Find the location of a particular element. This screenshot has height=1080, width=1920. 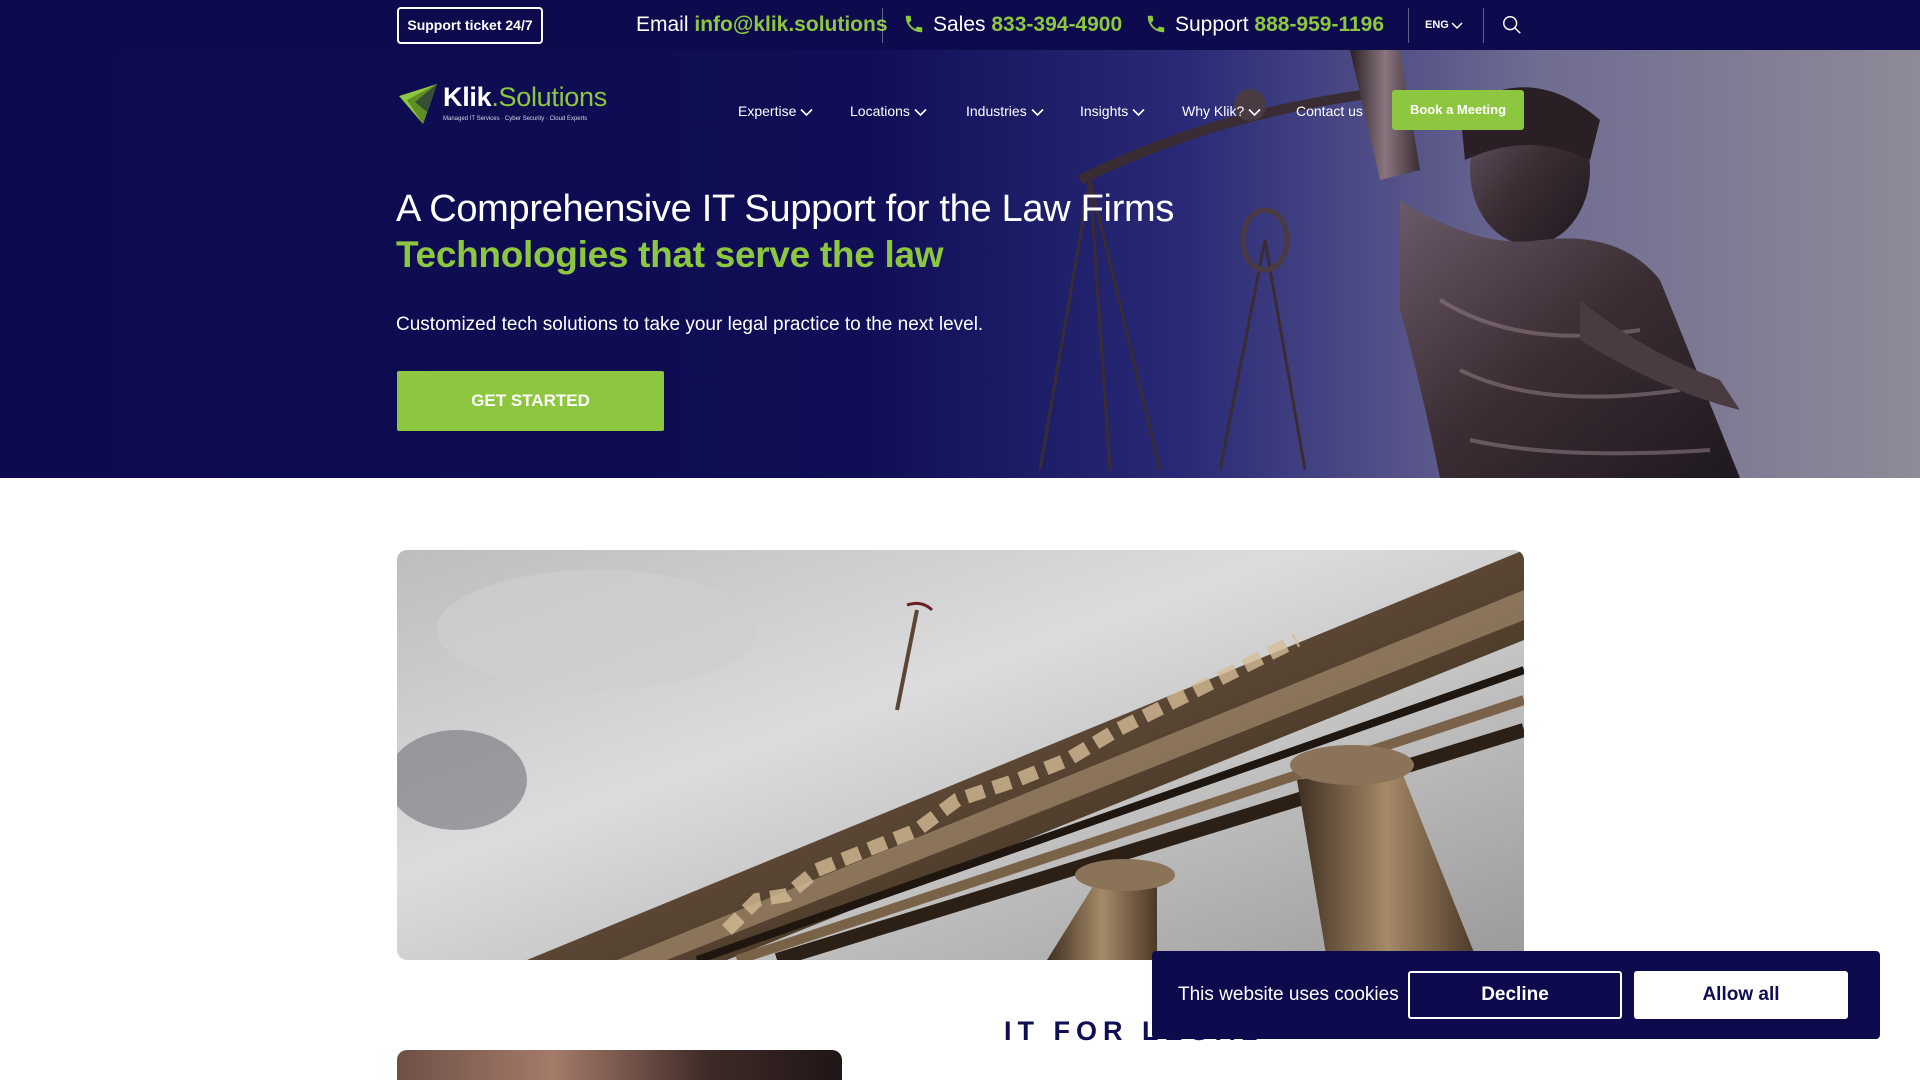

email-contact: Email info@klik.solutions is located at coordinates (762, 25).